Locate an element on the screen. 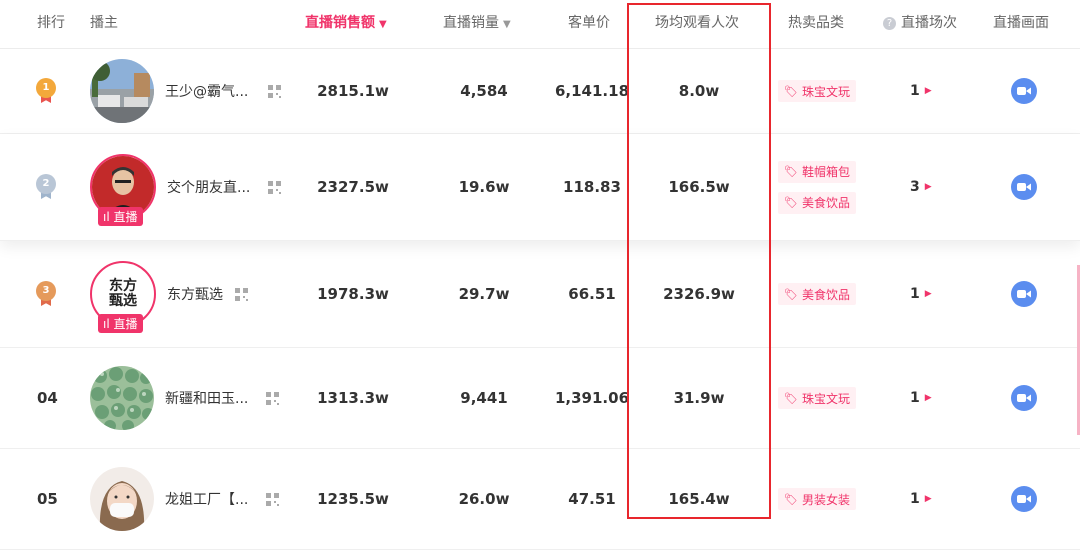 Image resolution: width=1080 pixels, height=550 pixels. rank-cell: 3 is located at coordinates (46, 294).